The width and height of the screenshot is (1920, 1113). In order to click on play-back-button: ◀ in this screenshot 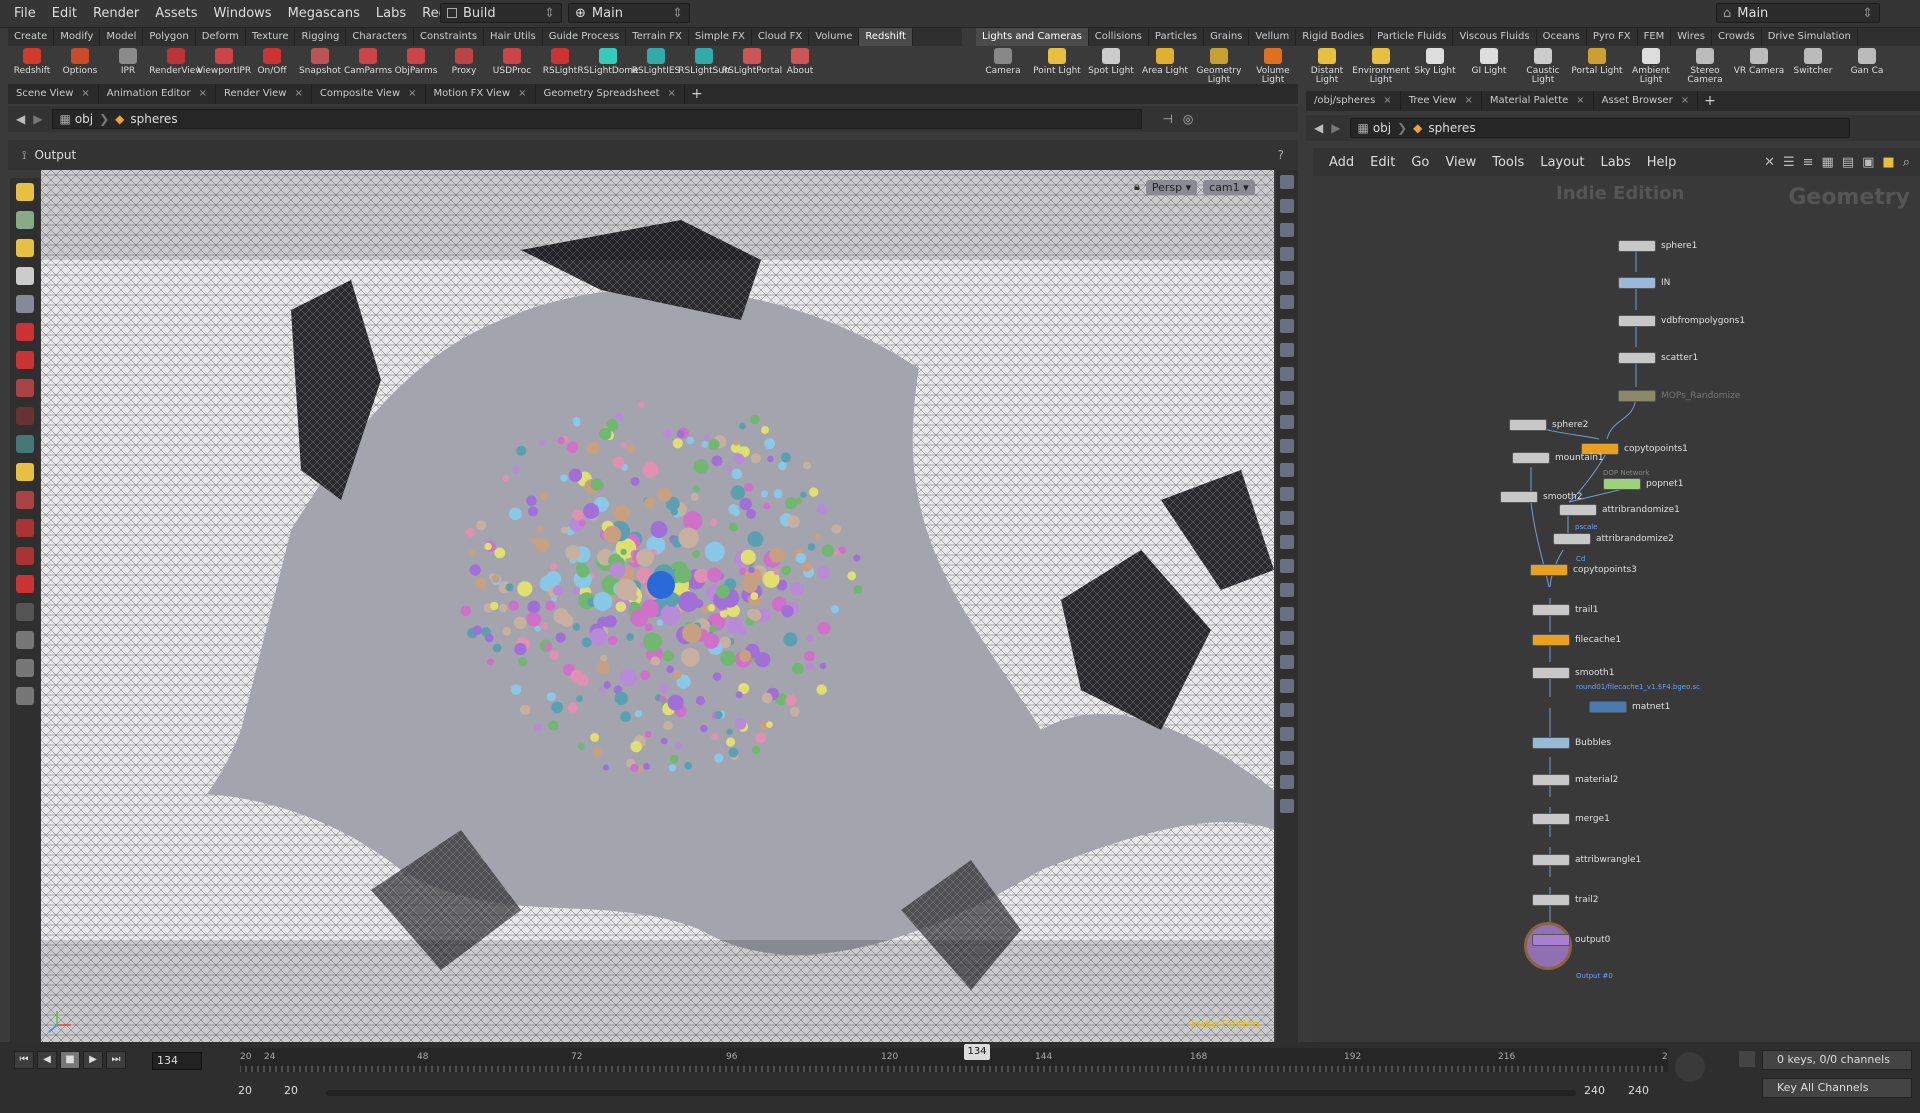, I will do `click(47, 1060)`.